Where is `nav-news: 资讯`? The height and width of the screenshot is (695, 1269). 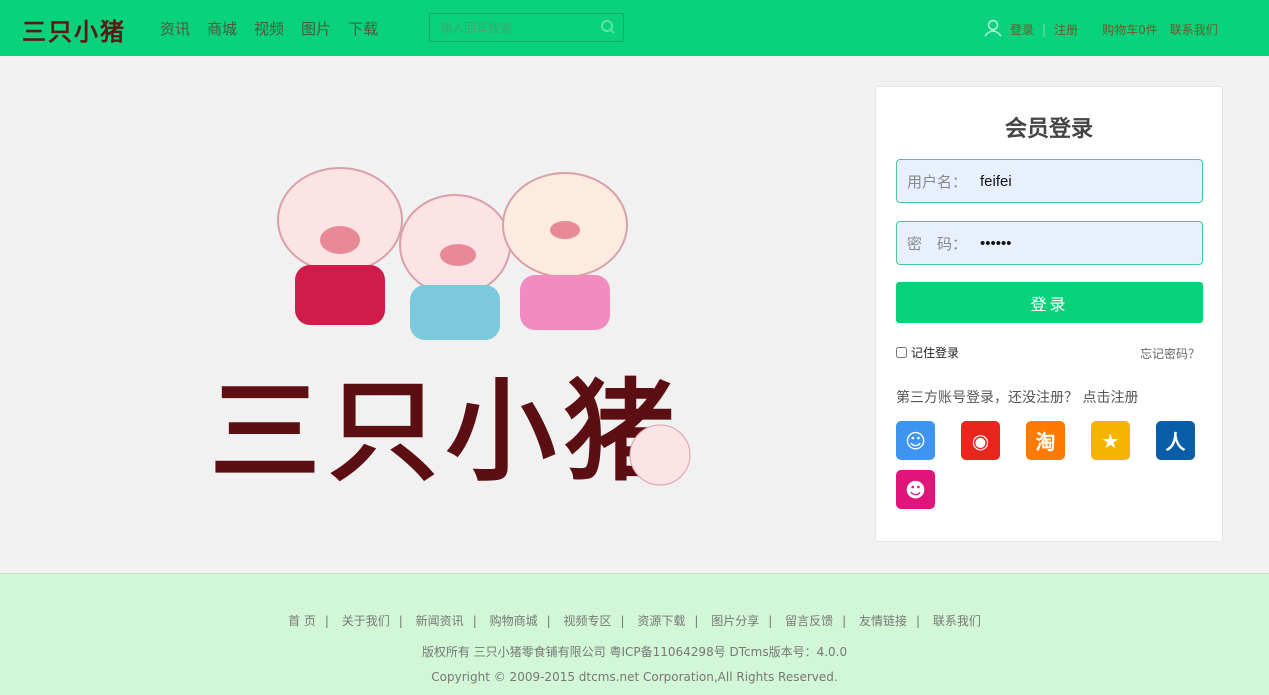 nav-news: 资讯 is located at coordinates (175, 28).